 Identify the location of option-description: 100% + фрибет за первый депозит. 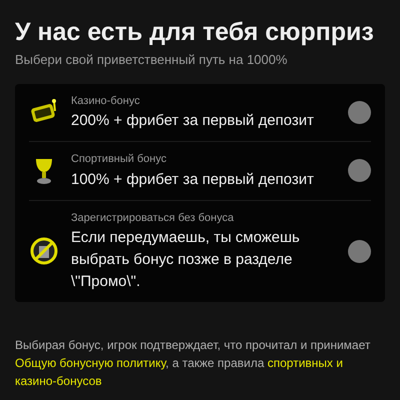
(193, 180).